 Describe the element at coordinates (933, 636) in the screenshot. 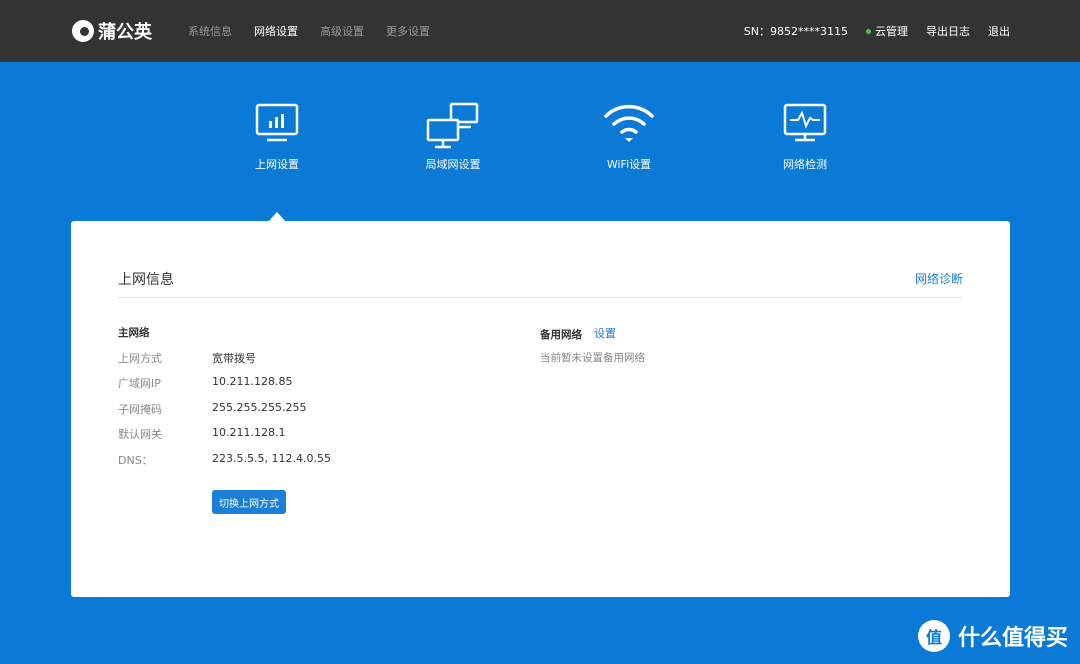

I see `watermark-badge-icon: 值` at that location.